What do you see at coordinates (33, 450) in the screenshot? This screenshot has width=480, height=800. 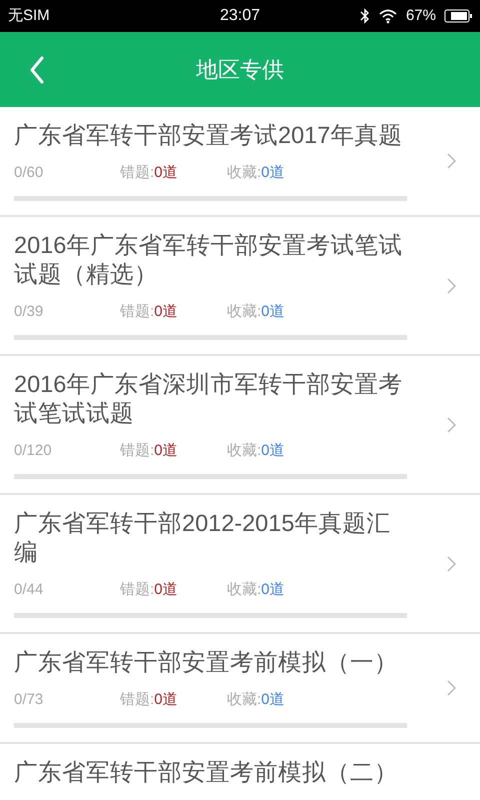 I see `progress-count: 0/120` at bounding box center [33, 450].